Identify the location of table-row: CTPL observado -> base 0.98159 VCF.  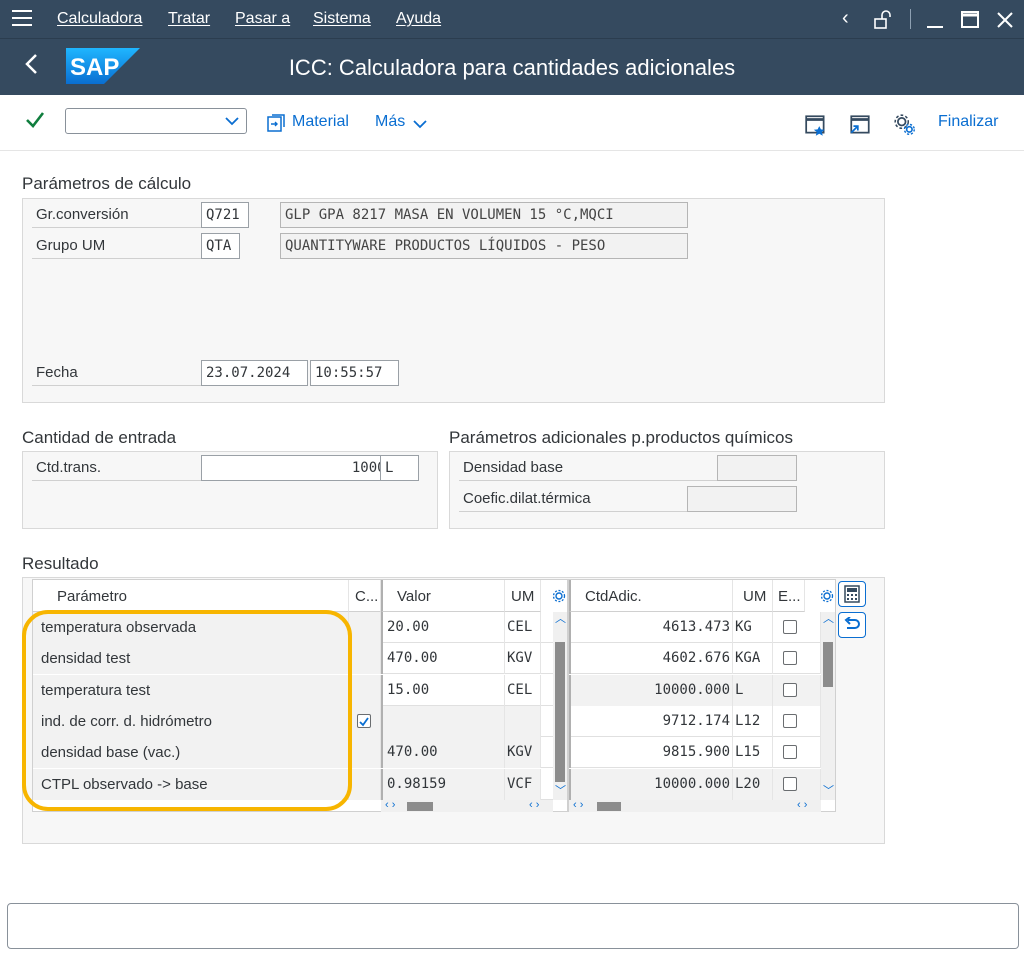
(293, 784).